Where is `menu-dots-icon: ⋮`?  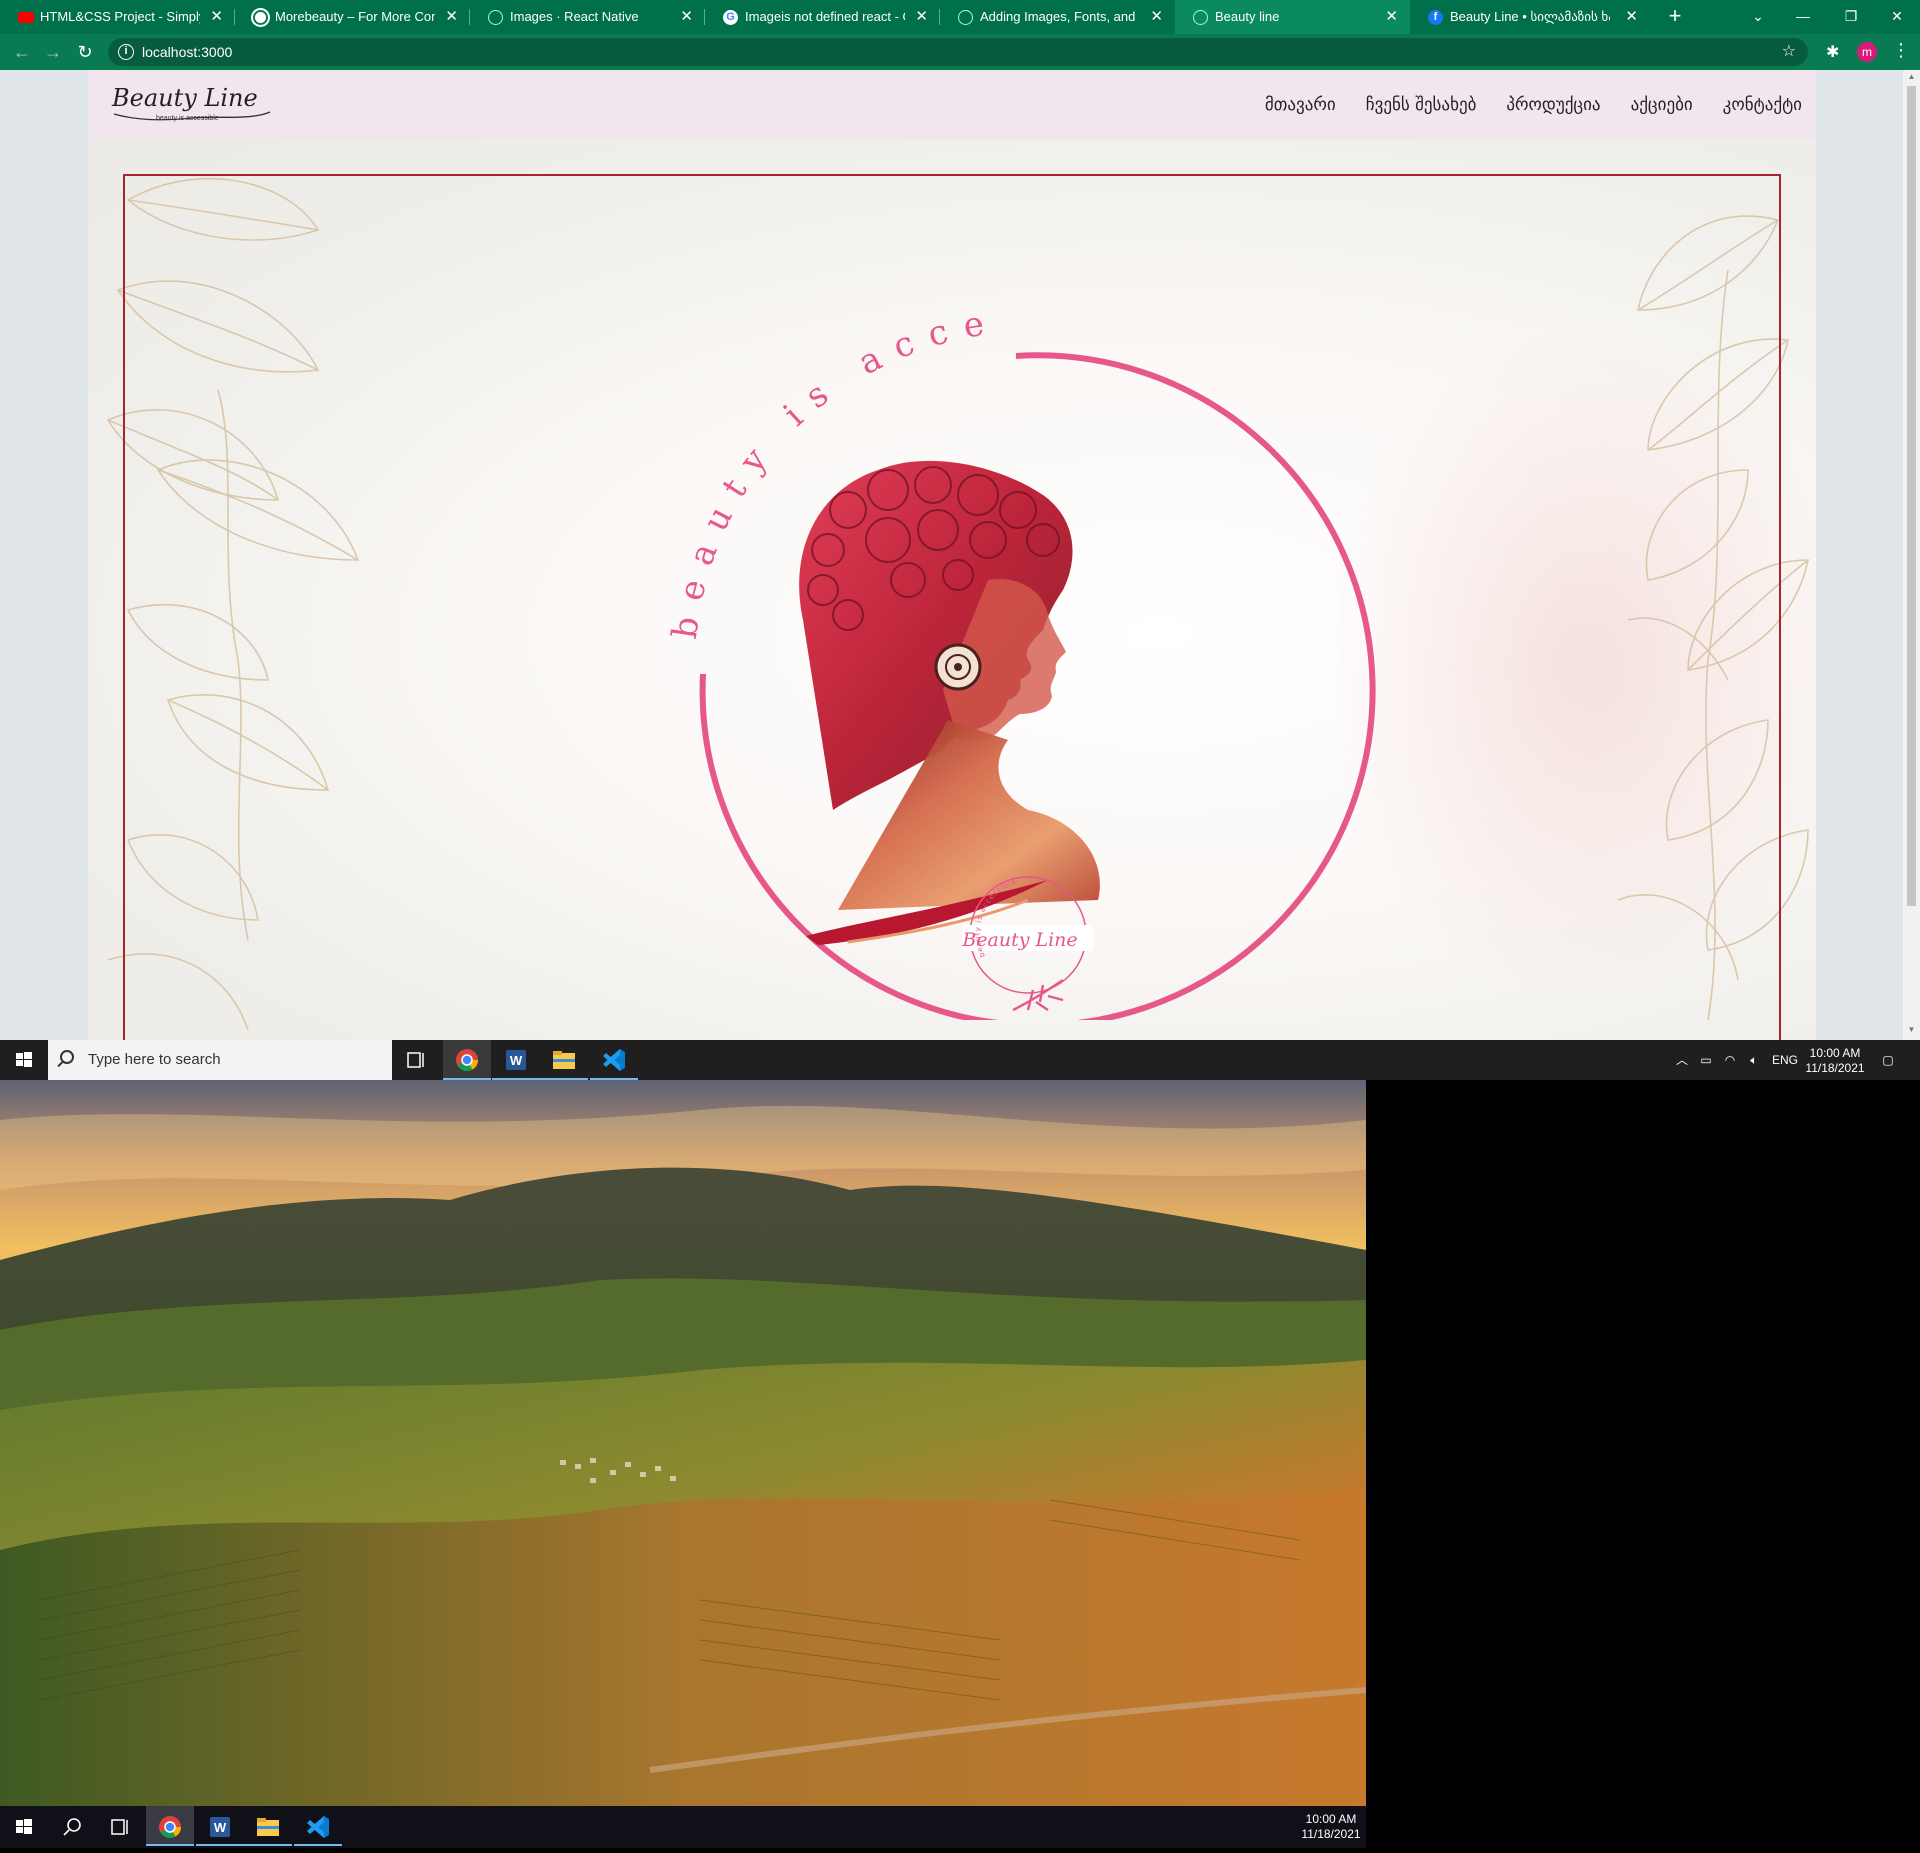
menu-dots-icon: ⋮ is located at coordinates (1901, 50).